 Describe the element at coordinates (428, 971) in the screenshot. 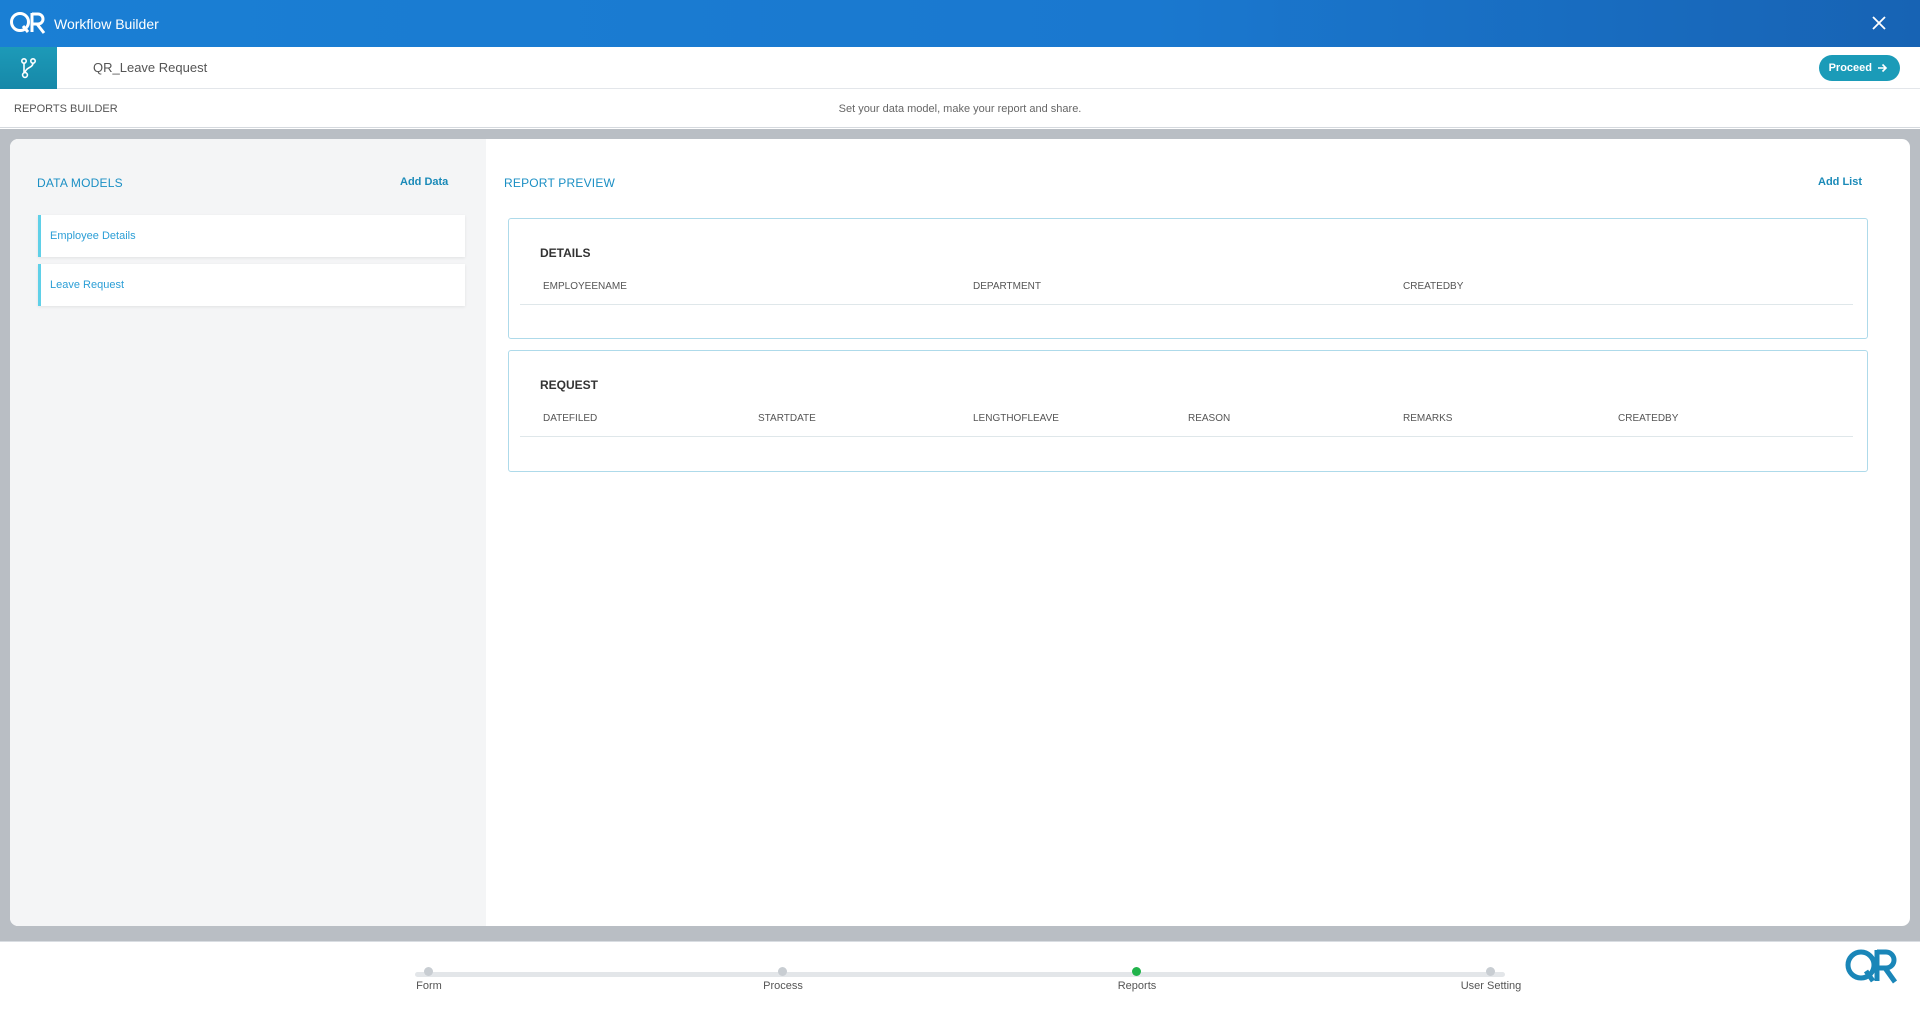

I see `step-dot-form` at that location.